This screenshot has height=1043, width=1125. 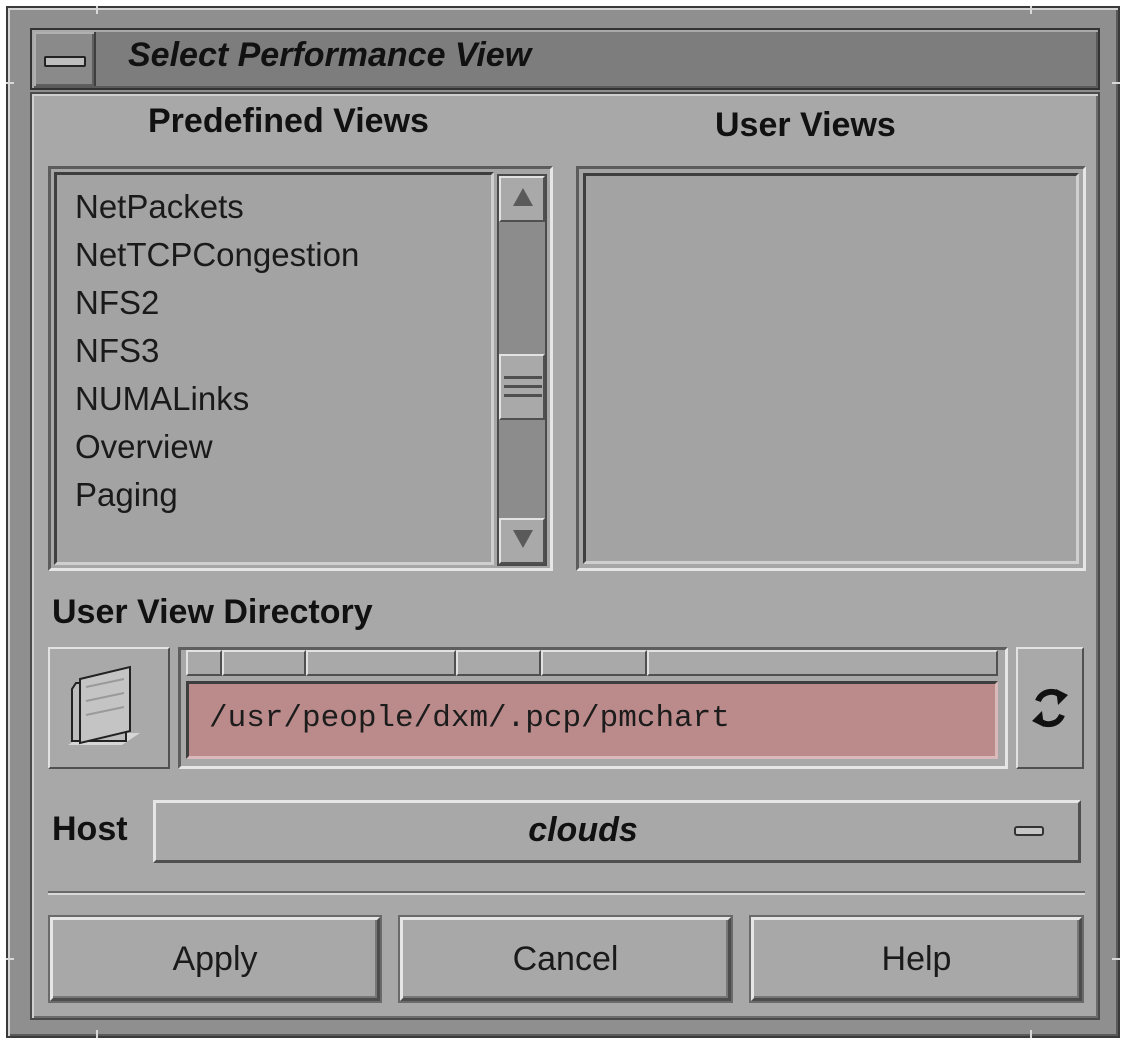 I want to click on separator, so click(x=566, y=893).